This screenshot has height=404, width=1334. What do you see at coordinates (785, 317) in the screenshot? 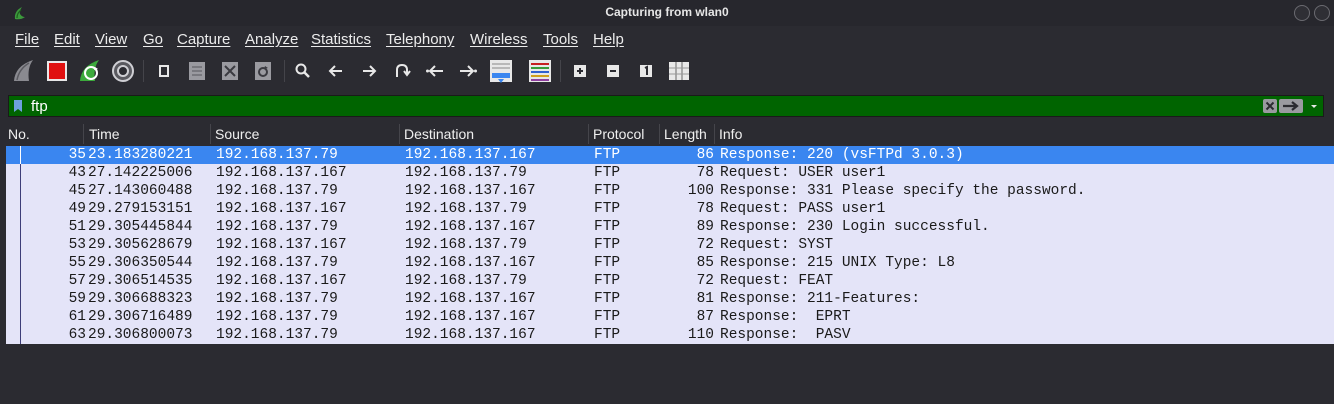
I see `packet-info: Response: EPRT` at bounding box center [785, 317].